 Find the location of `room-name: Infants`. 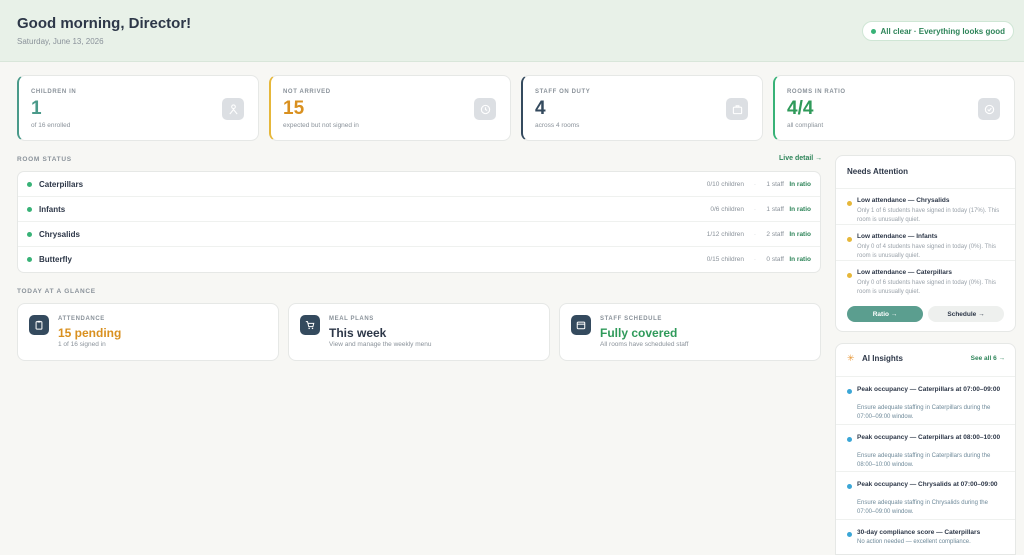

room-name: Infants is located at coordinates (52, 209).